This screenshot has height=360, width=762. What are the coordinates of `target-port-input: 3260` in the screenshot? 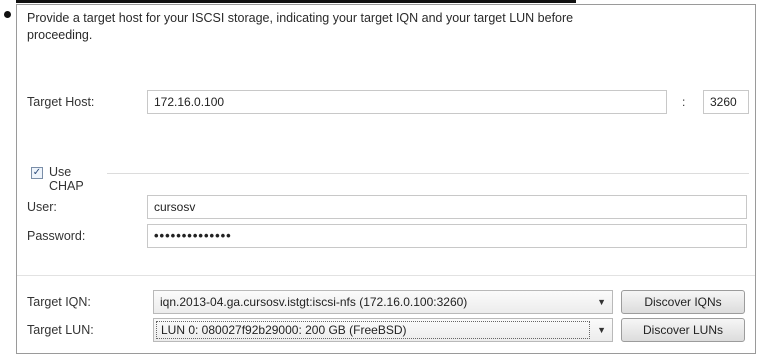 It's located at (726, 102).